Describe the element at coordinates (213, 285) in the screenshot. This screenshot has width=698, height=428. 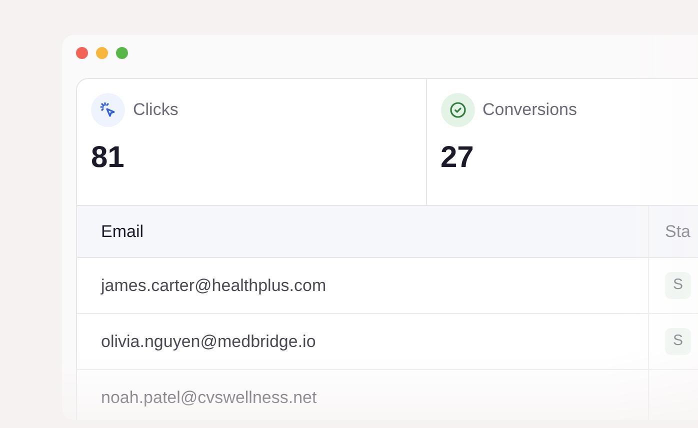
I see `email-cell-text: james.carter@healthplus.com` at that location.